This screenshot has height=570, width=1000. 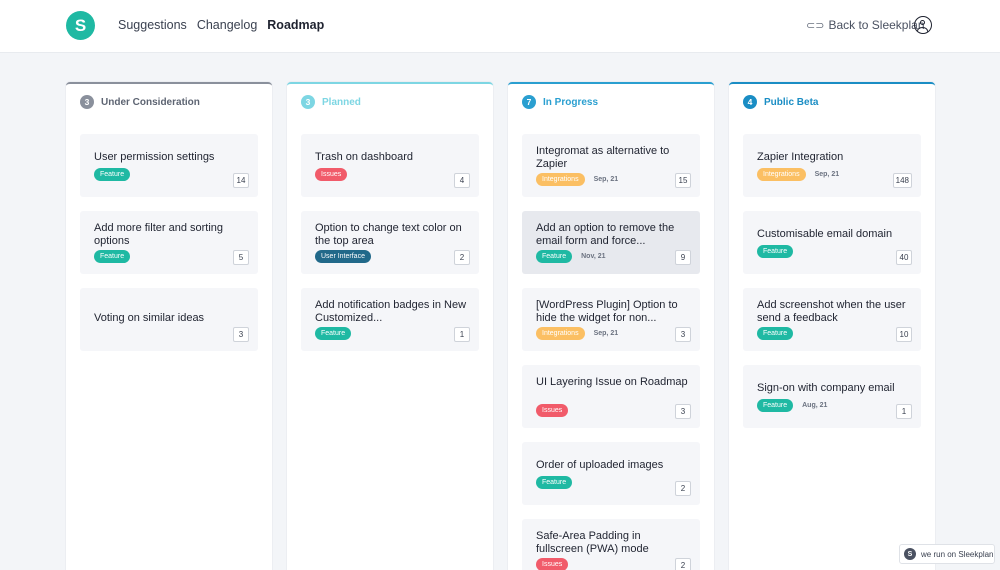 I want to click on card-meta: Feature Nov, 21, so click(x=571, y=256).